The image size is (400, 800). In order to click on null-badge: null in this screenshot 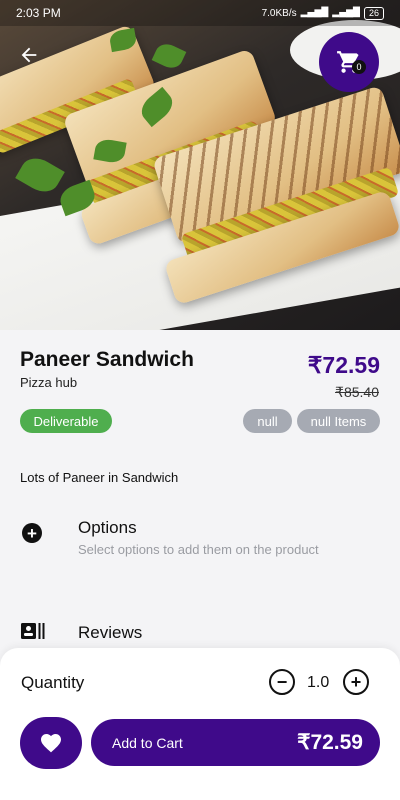, I will do `click(267, 421)`.